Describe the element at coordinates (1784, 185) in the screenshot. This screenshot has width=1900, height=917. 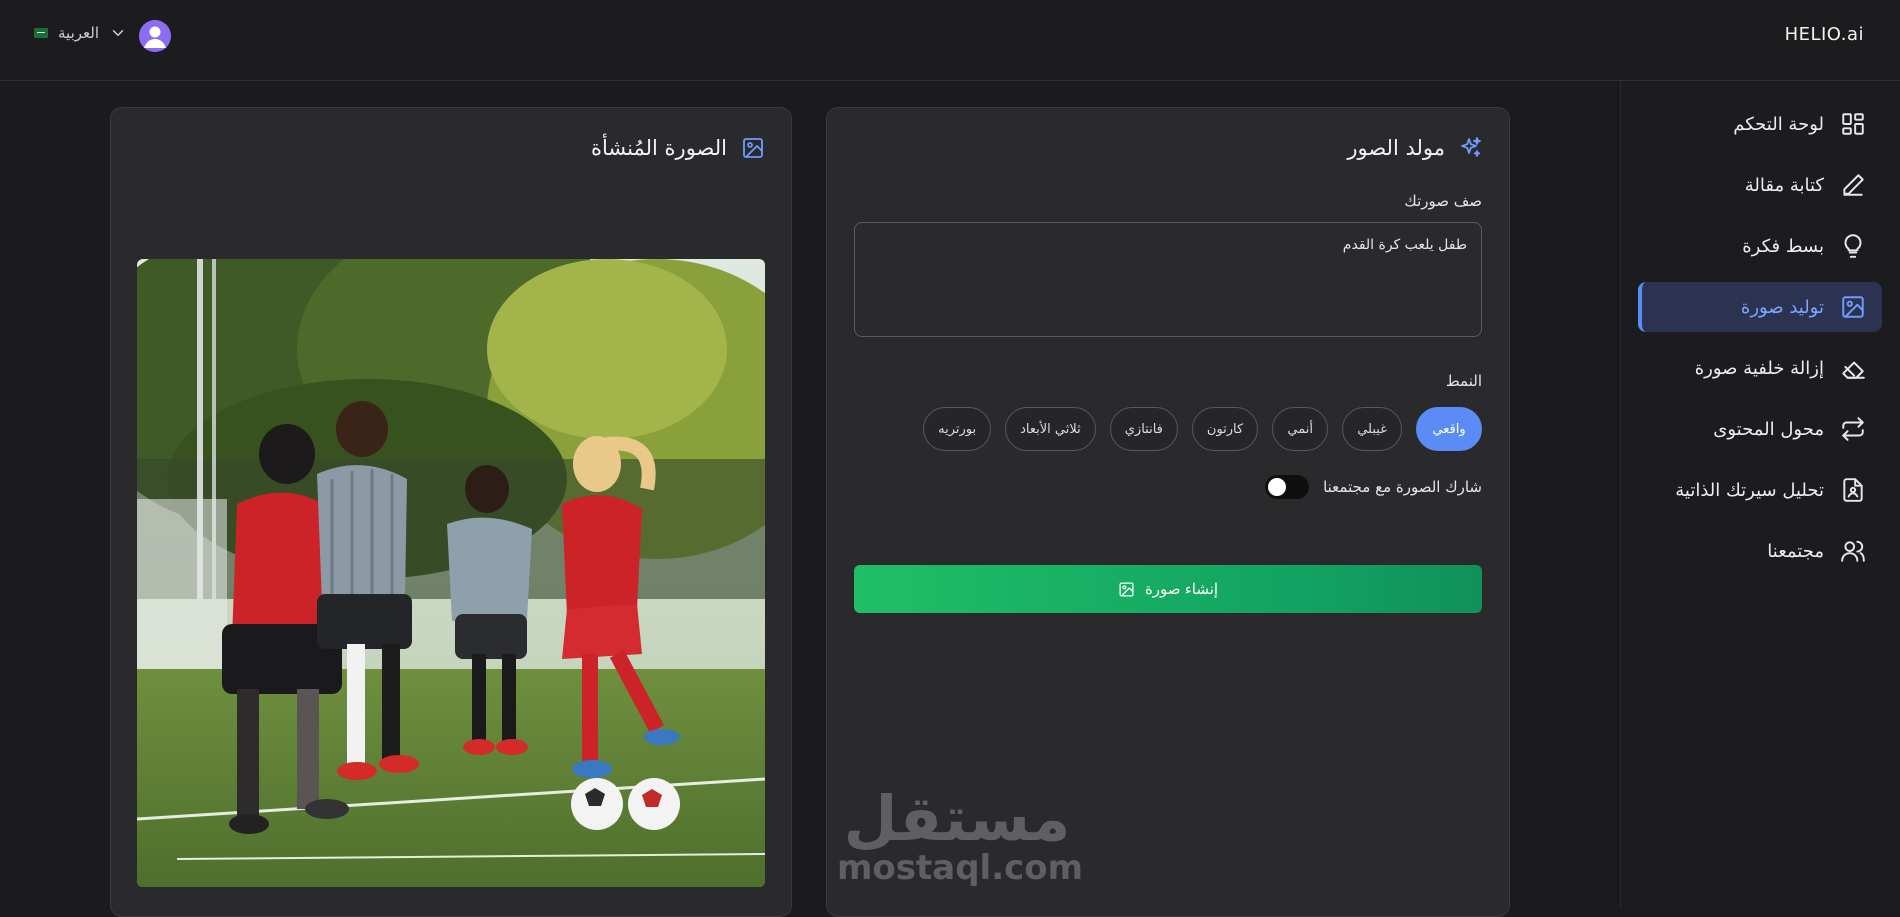
I see `sidebar-item-label: كتابة مقالة` at that location.